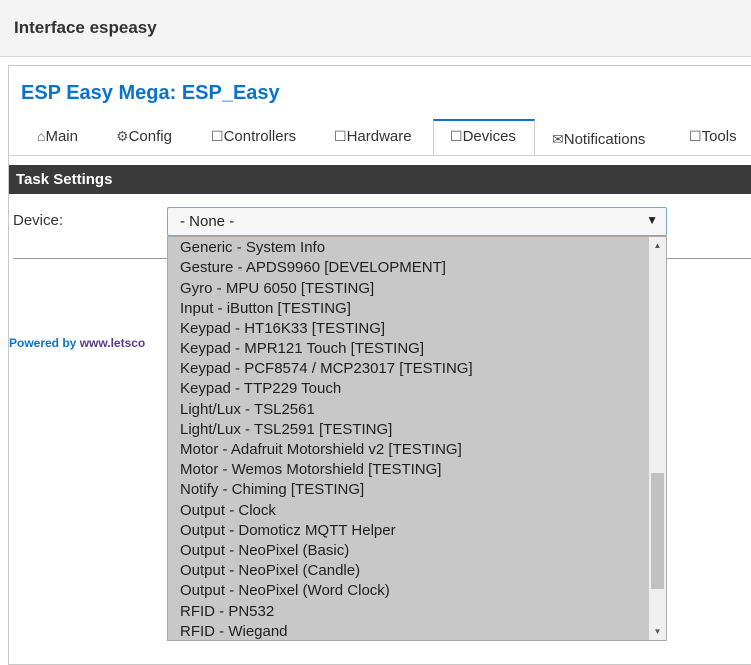  What do you see at coordinates (260, 136) in the screenshot?
I see `tab-label: Controllers` at bounding box center [260, 136].